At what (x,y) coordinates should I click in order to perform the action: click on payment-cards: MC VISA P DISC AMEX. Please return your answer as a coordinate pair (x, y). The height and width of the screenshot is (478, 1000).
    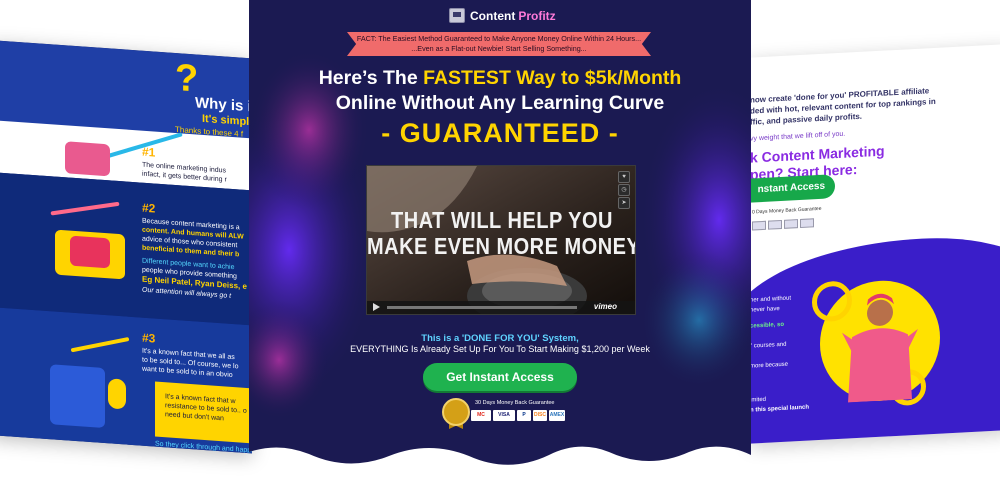
    Looking at the image, I should click on (519, 415).